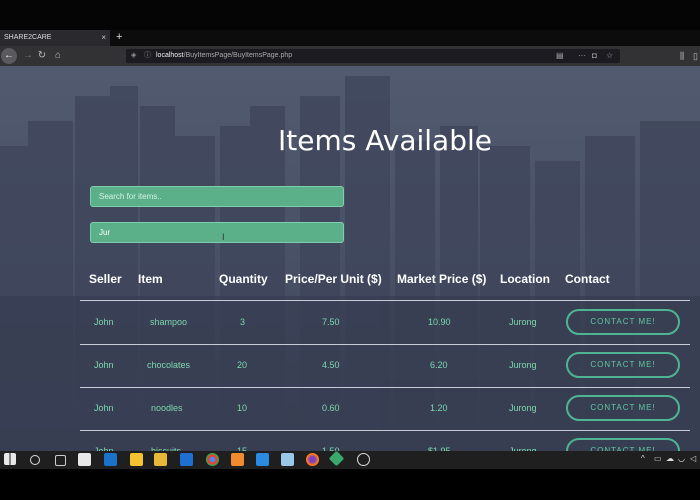 Image resolution: width=700 pixels, height=500 pixels. What do you see at coordinates (385, 140) in the screenshot?
I see `page-title: Items Available` at bounding box center [385, 140].